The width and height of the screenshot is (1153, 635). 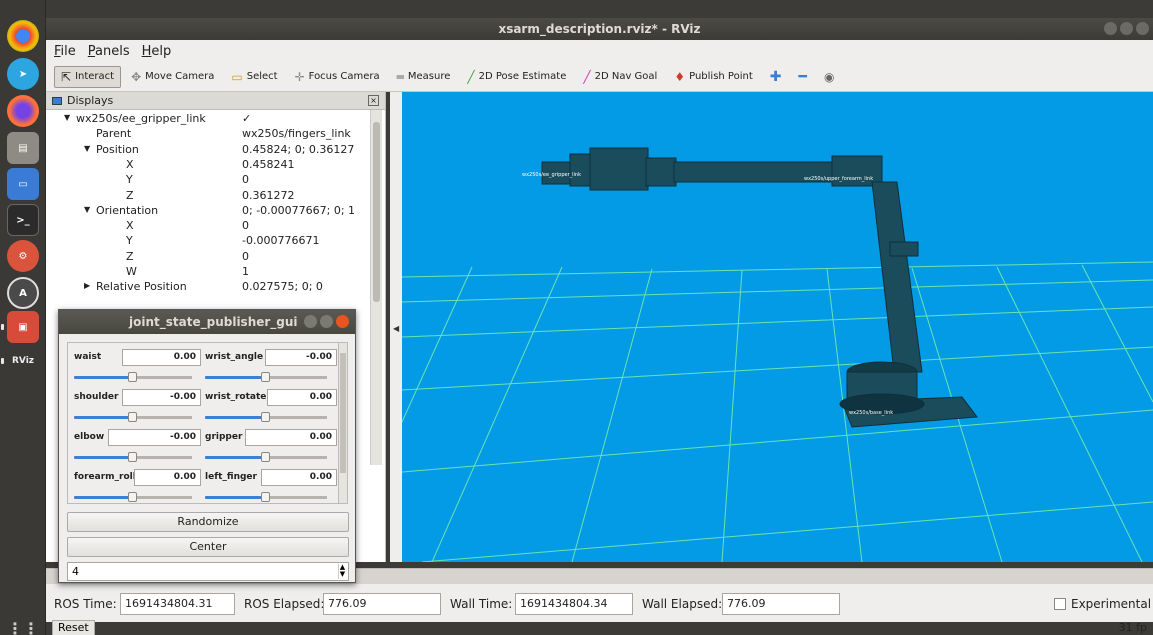 I want to click on property-value: 0.45824; 0; 0.36127, so click(x=298, y=149).